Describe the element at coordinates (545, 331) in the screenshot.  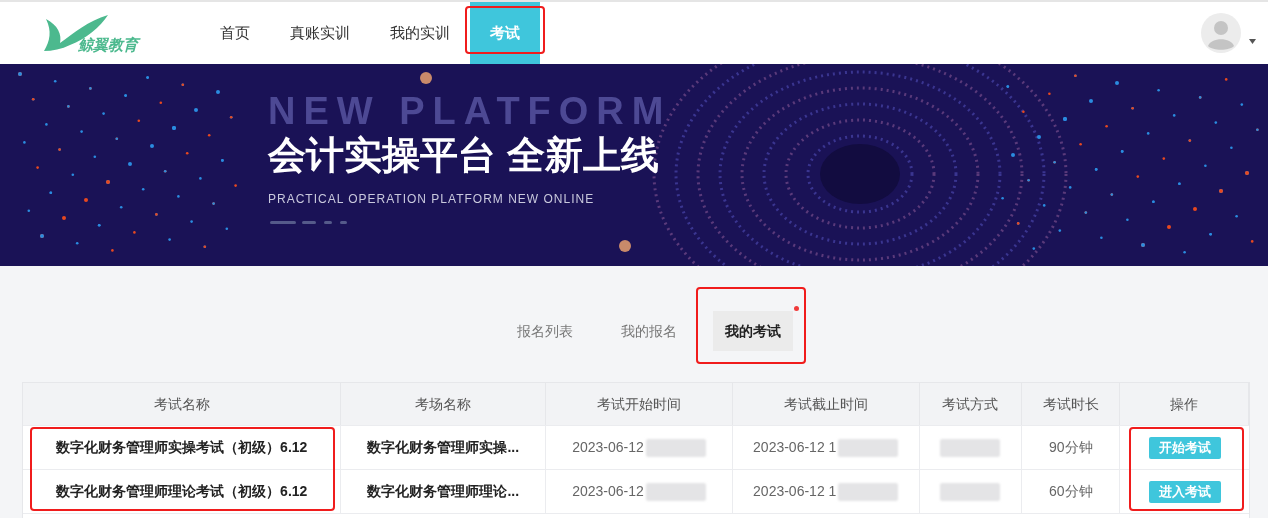
I see `sub-tab: 报名列表` at that location.